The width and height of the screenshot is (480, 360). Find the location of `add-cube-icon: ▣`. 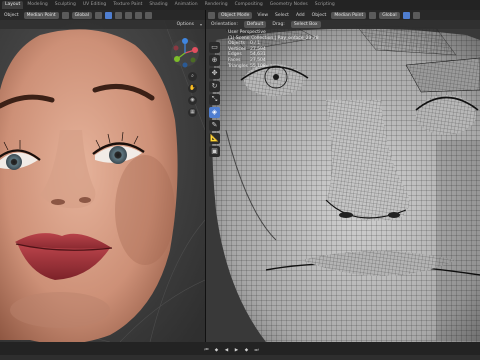

add-cube-icon: ▣ is located at coordinates (214, 151).